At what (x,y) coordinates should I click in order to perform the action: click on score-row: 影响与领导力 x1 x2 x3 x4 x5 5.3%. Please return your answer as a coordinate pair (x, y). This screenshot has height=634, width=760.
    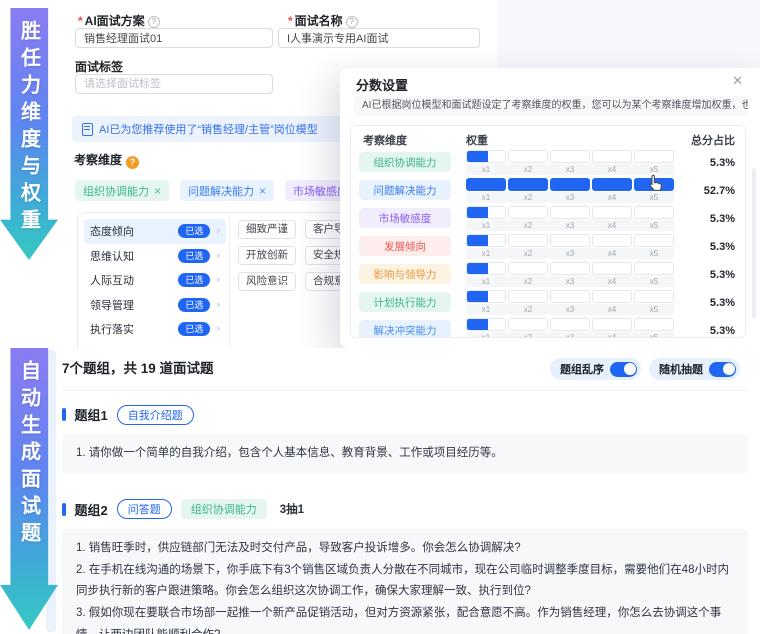
    Looking at the image, I should click on (548, 276).